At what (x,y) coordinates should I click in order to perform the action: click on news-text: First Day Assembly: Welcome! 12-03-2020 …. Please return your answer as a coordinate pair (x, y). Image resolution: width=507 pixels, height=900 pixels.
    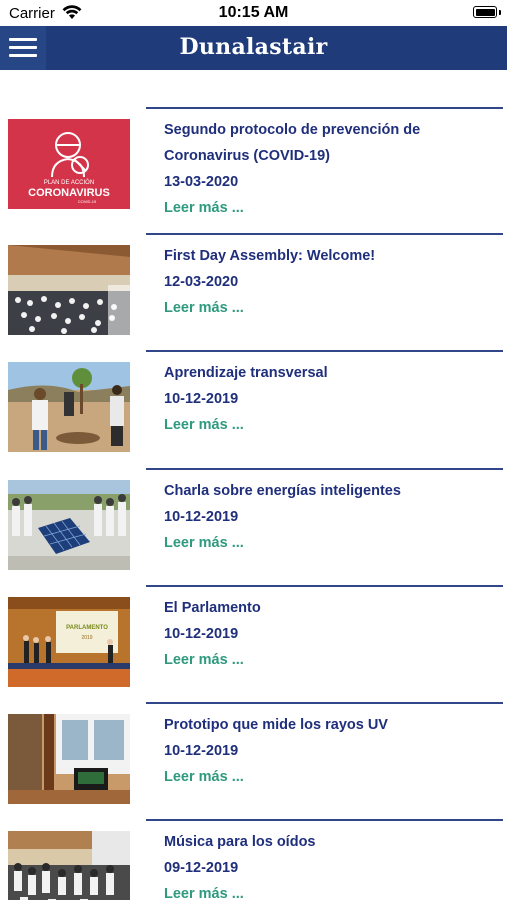
    Looking at the image, I should click on (329, 282).